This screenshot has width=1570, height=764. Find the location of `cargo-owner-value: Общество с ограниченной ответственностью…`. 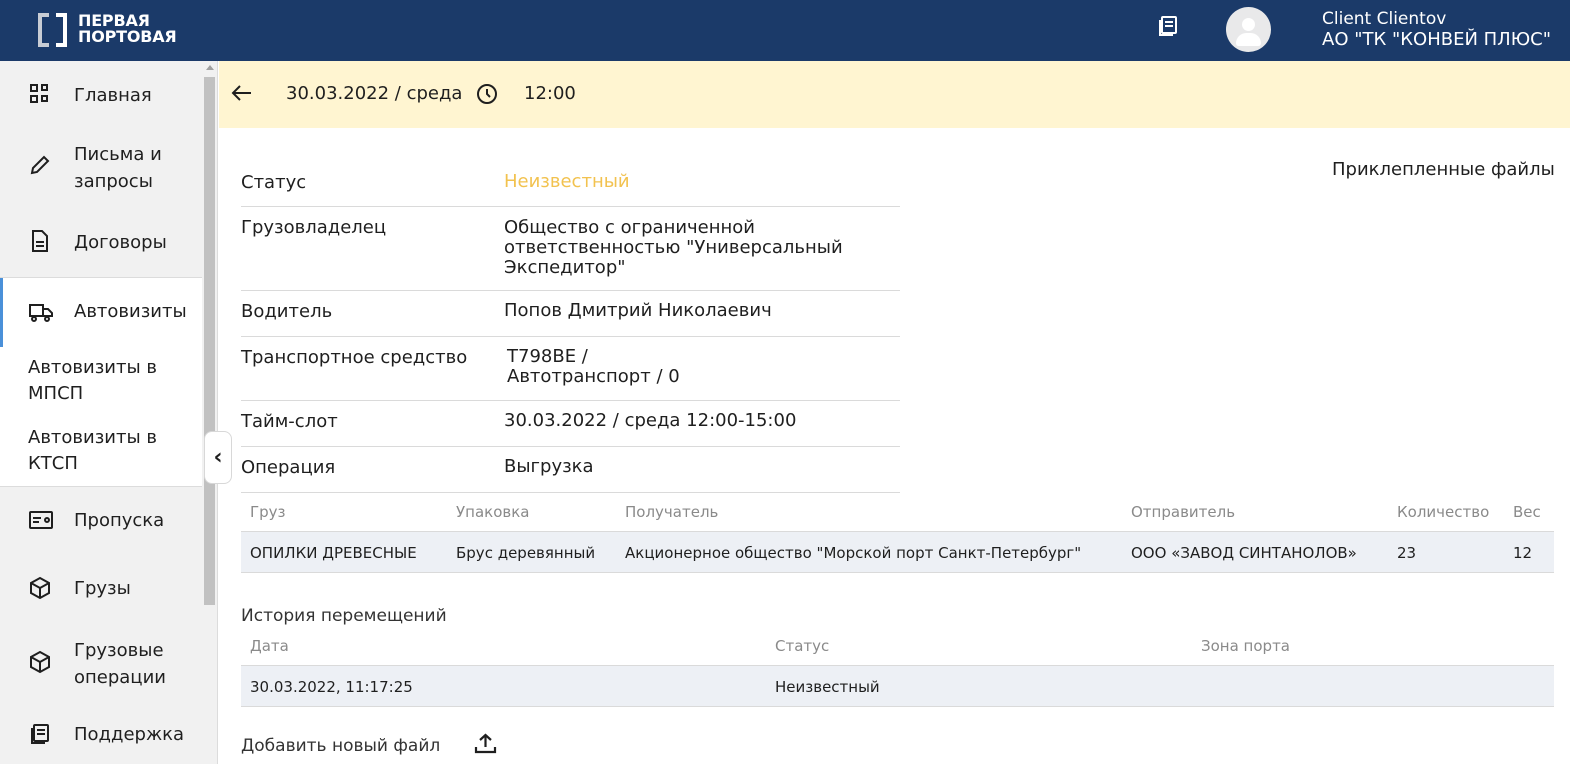

cargo-owner-value: Общество с ограниченной ответственностью… is located at coordinates (673, 247).